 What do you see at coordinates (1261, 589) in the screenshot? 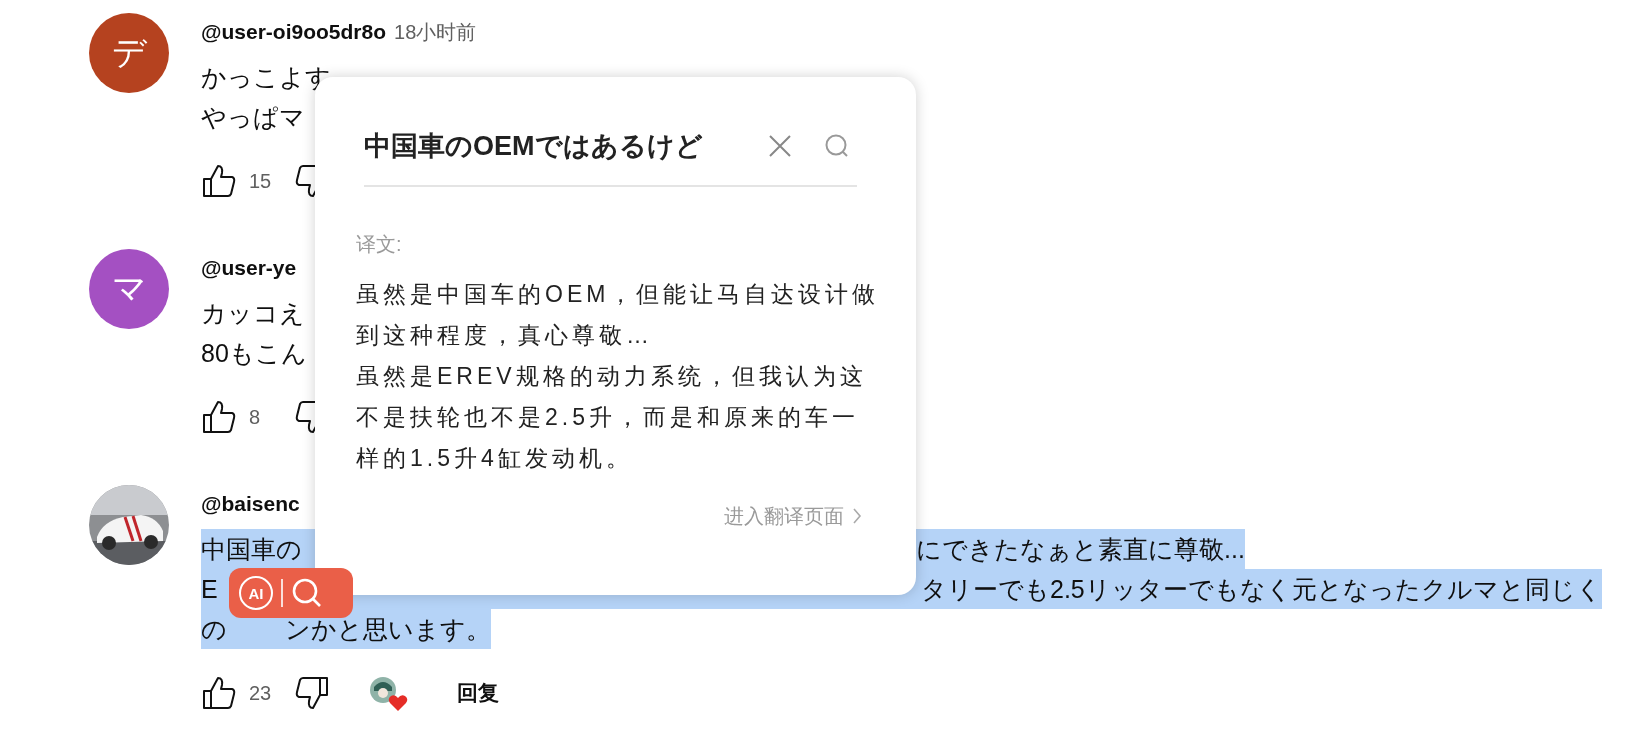
I see `comment-text: タリーでも2.5リッターでもなく元となったクルマと同じく` at bounding box center [1261, 589].